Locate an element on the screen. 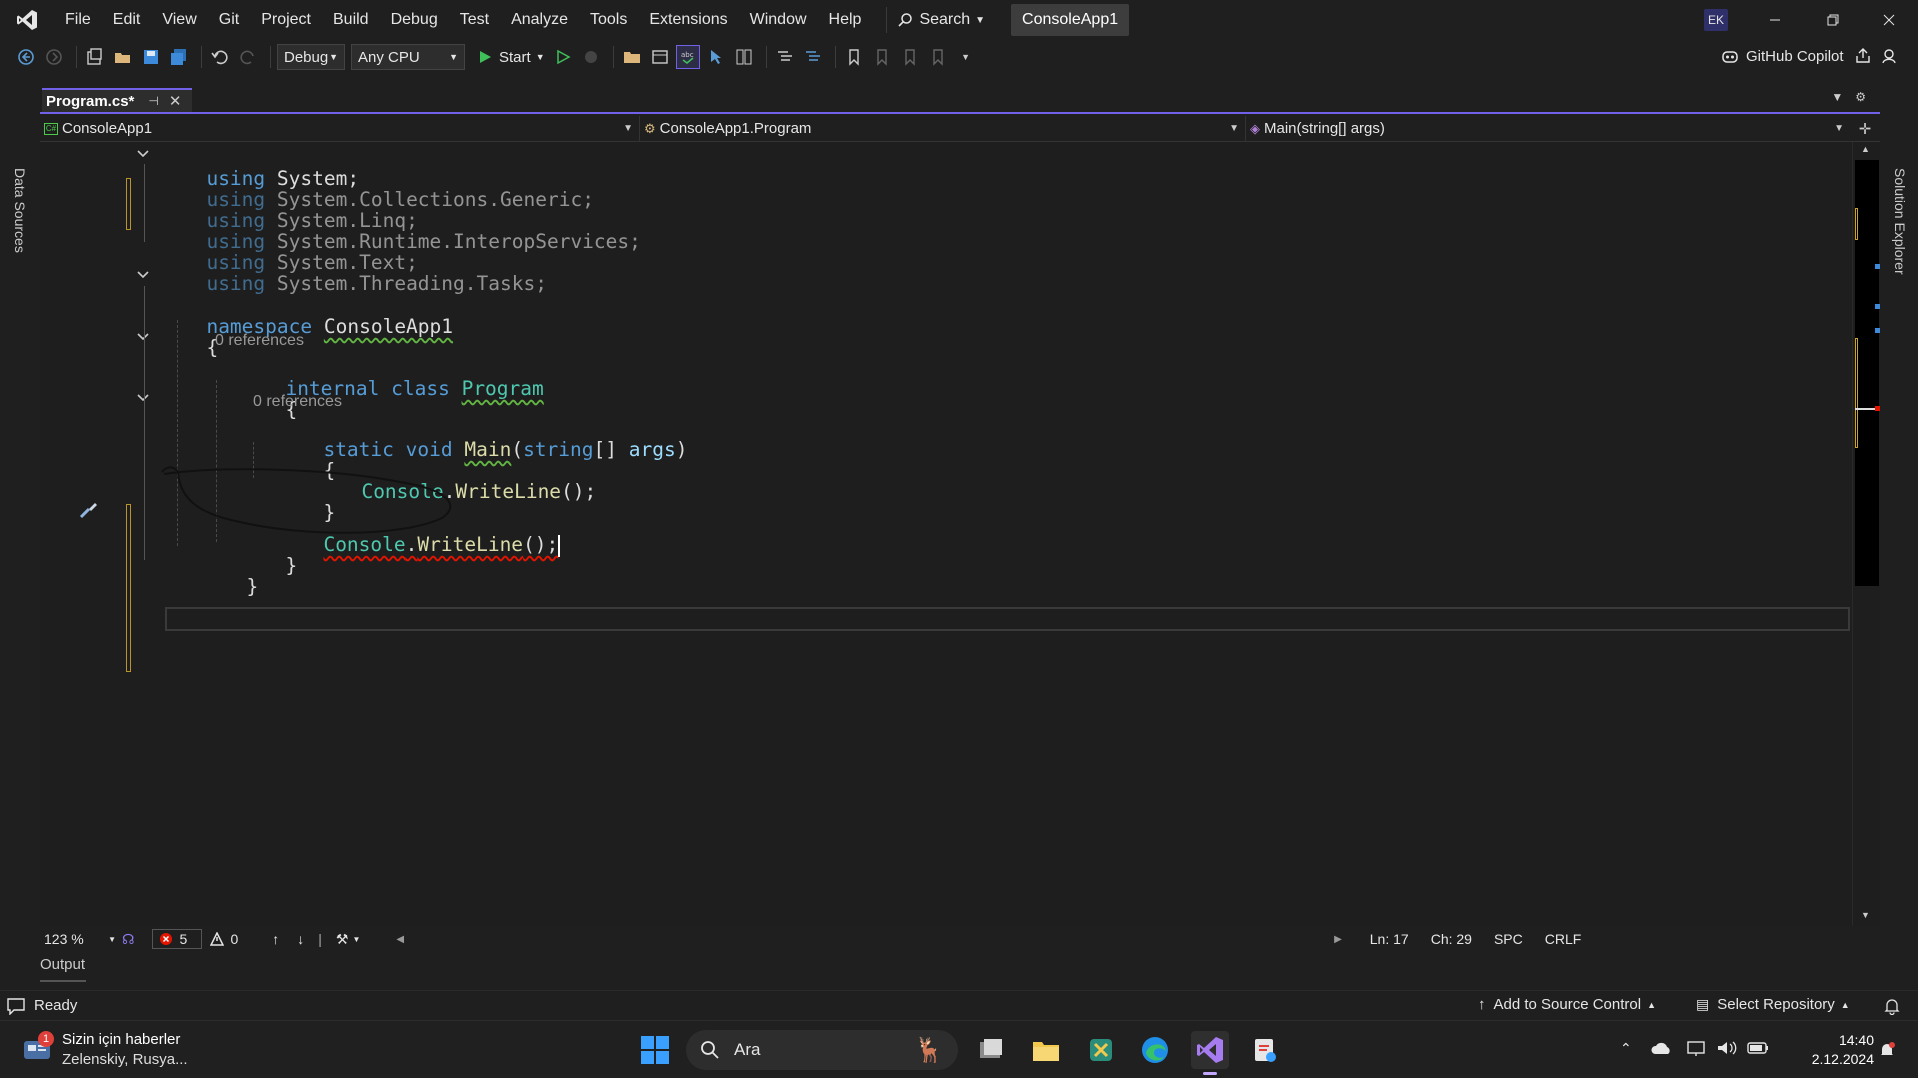 The width and height of the screenshot is (1918, 1078). bookmark-button is located at coordinates (854, 57).